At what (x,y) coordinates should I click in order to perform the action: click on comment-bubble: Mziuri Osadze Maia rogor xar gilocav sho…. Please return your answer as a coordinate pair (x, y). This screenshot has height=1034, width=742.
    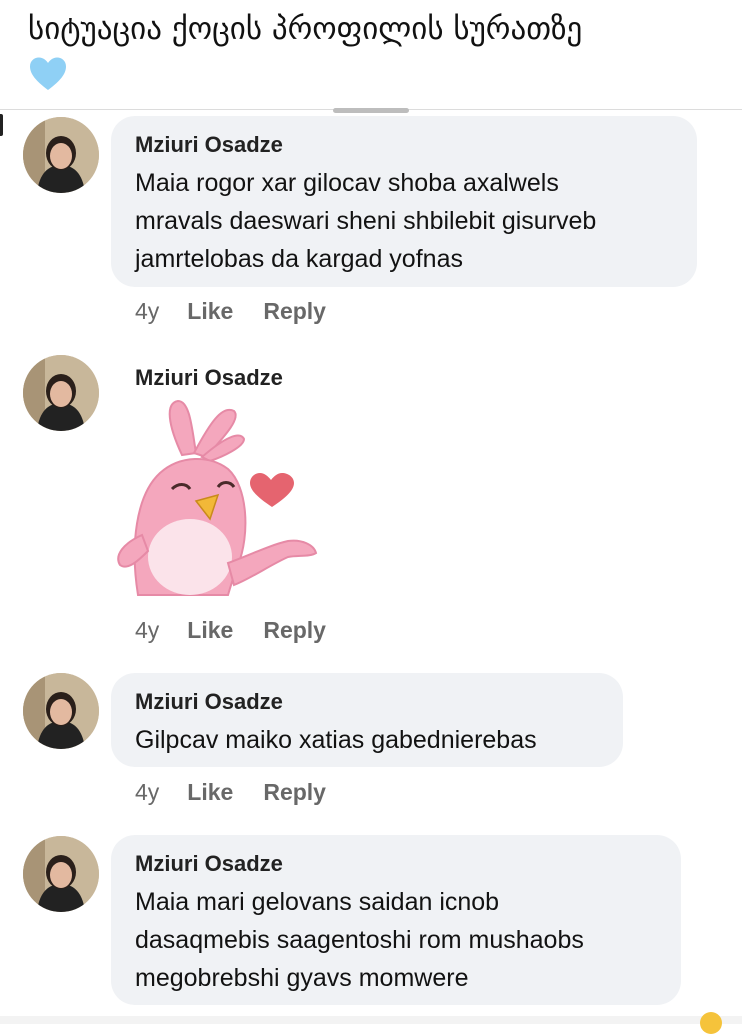
    Looking at the image, I should click on (404, 201).